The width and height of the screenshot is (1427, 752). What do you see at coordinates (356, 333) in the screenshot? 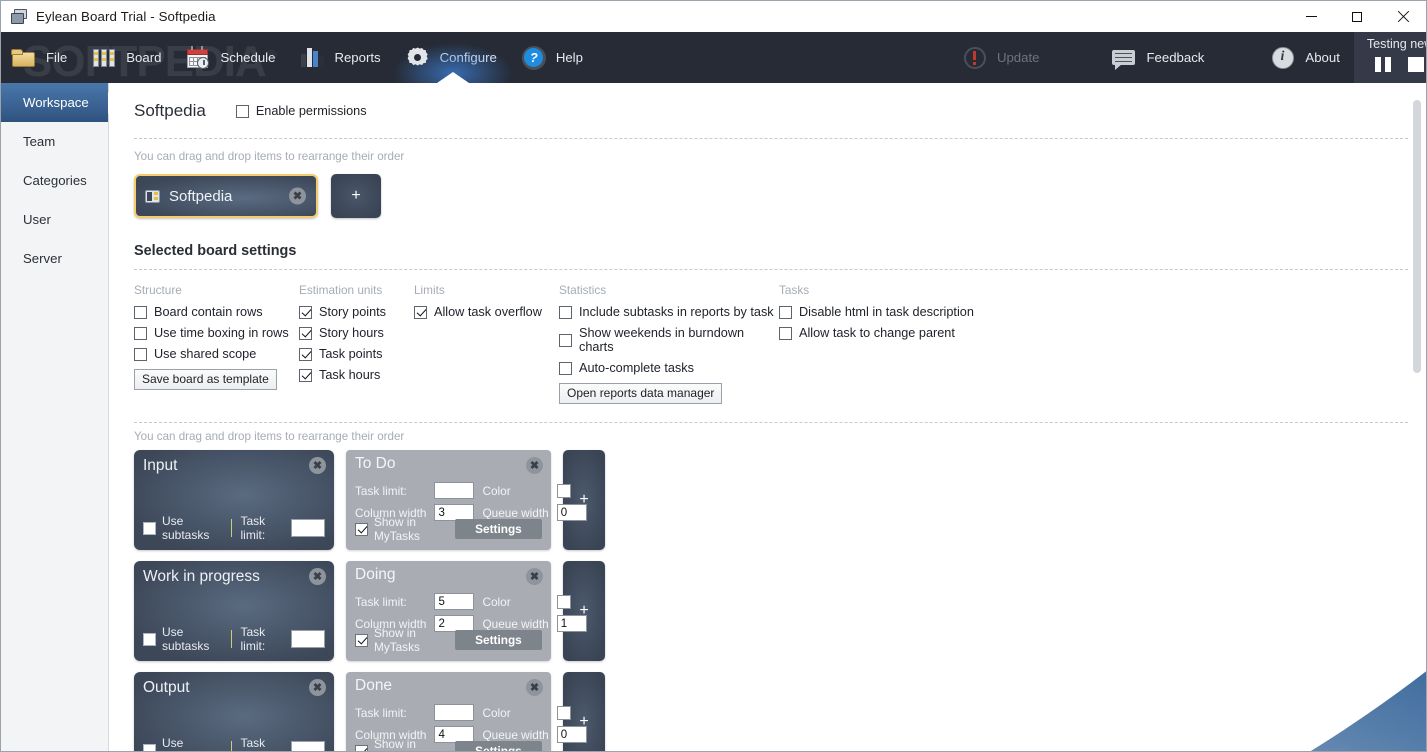
I see `option-story-hours: Story hours` at bounding box center [356, 333].